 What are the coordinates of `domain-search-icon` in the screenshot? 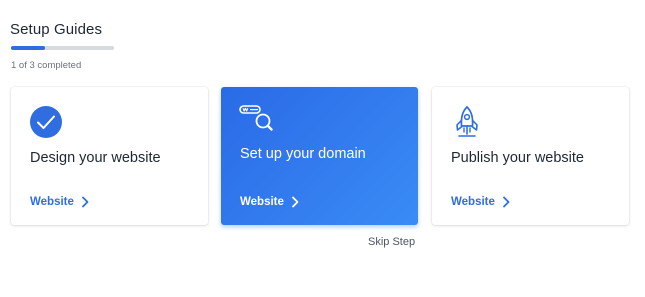 It's located at (256, 118).